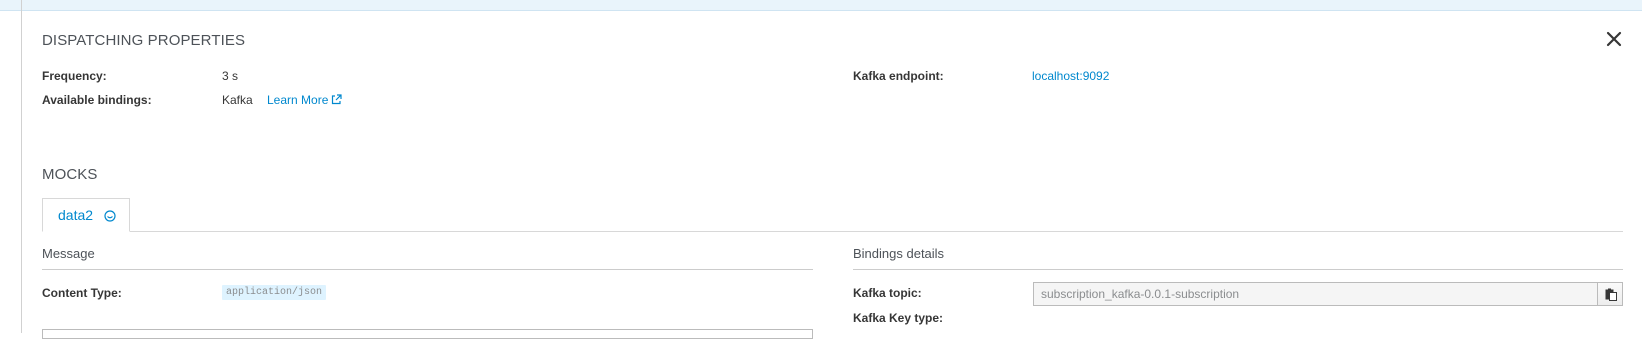  What do you see at coordinates (899, 253) in the screenshot?
I see `bindings-details-title: Bindings details` at bounding box center [899, 253].